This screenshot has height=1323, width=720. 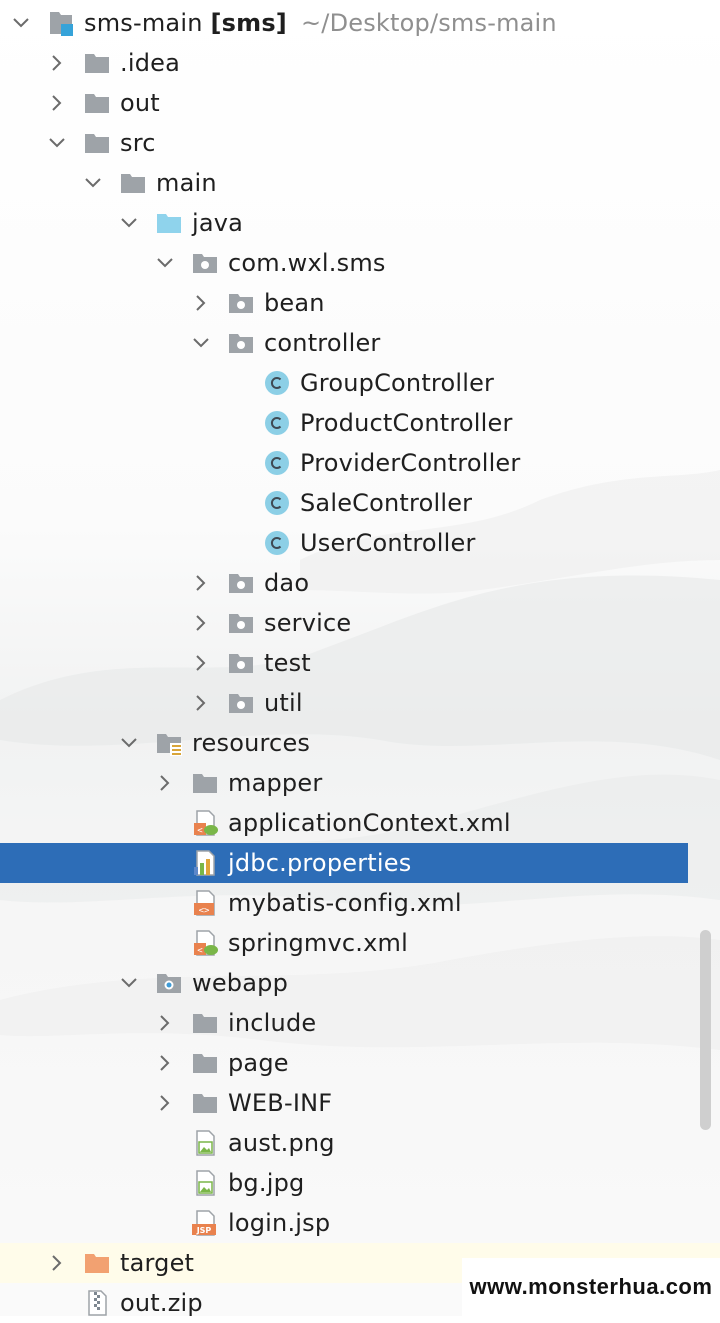 I want to click on tree-node-label: UserController, so click(x=388, y=543).